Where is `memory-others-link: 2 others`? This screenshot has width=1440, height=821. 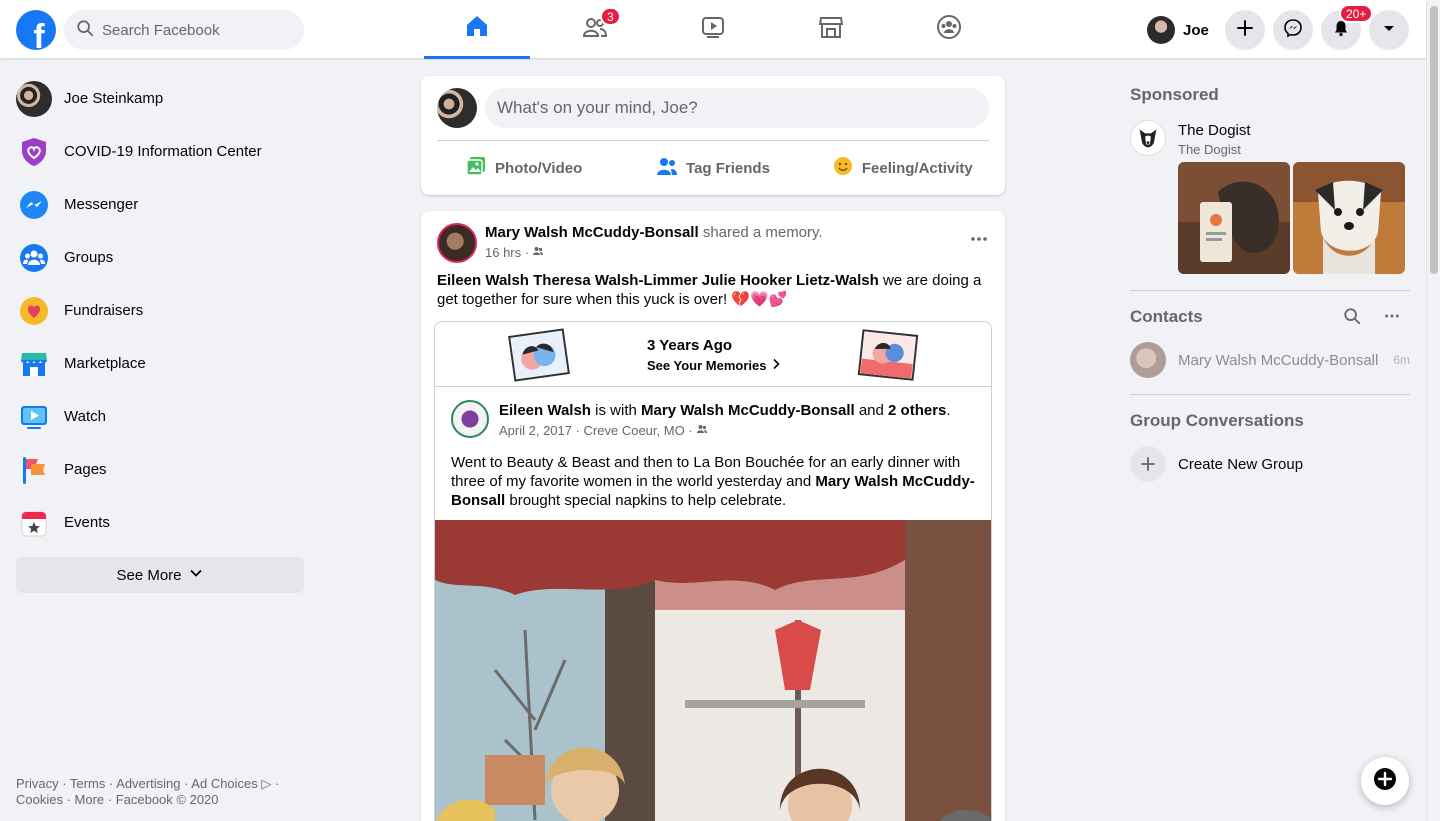
memory-others-link: 2 others is located at coordinates (917, 410).